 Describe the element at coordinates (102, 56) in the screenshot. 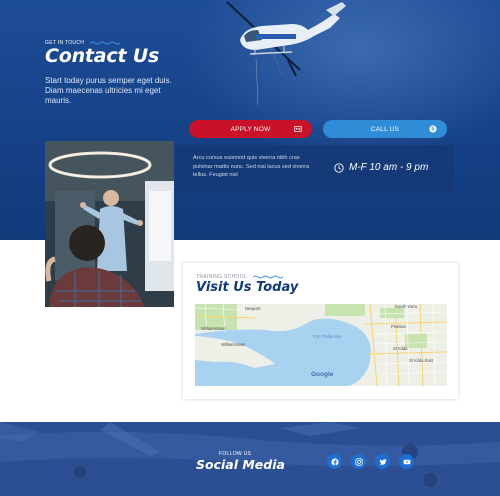

I see `page-title: Contact Us` at that location.